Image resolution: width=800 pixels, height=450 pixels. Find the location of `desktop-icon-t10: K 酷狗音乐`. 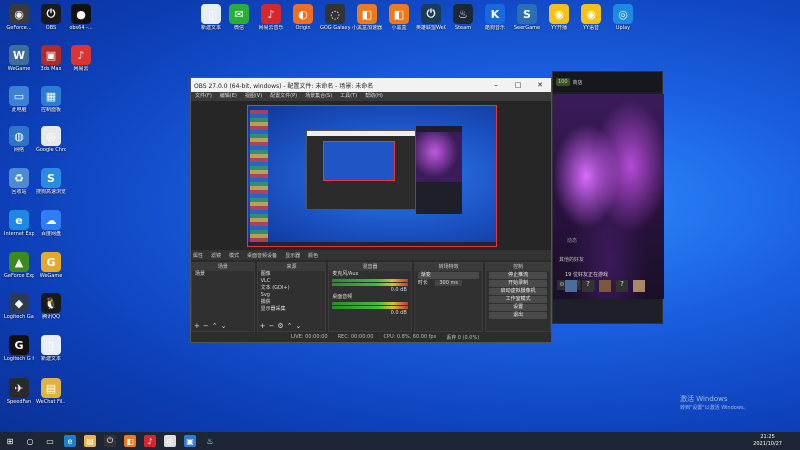

desktop-icon-t10: K 酷狗音乐 is located at coordinates (495, 17).